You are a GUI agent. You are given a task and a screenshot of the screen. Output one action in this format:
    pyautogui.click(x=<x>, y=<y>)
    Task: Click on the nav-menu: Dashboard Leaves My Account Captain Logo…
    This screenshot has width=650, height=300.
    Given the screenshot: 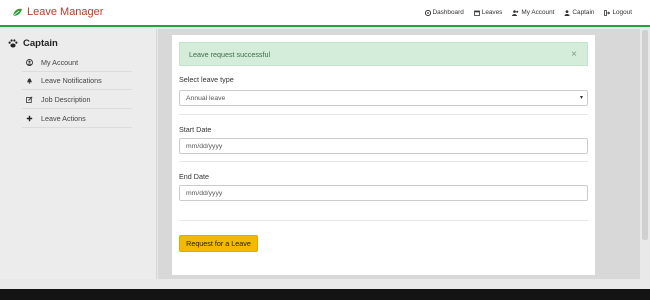 What is the action you would take?
    pyautogui.click(x=523, y=12)
    